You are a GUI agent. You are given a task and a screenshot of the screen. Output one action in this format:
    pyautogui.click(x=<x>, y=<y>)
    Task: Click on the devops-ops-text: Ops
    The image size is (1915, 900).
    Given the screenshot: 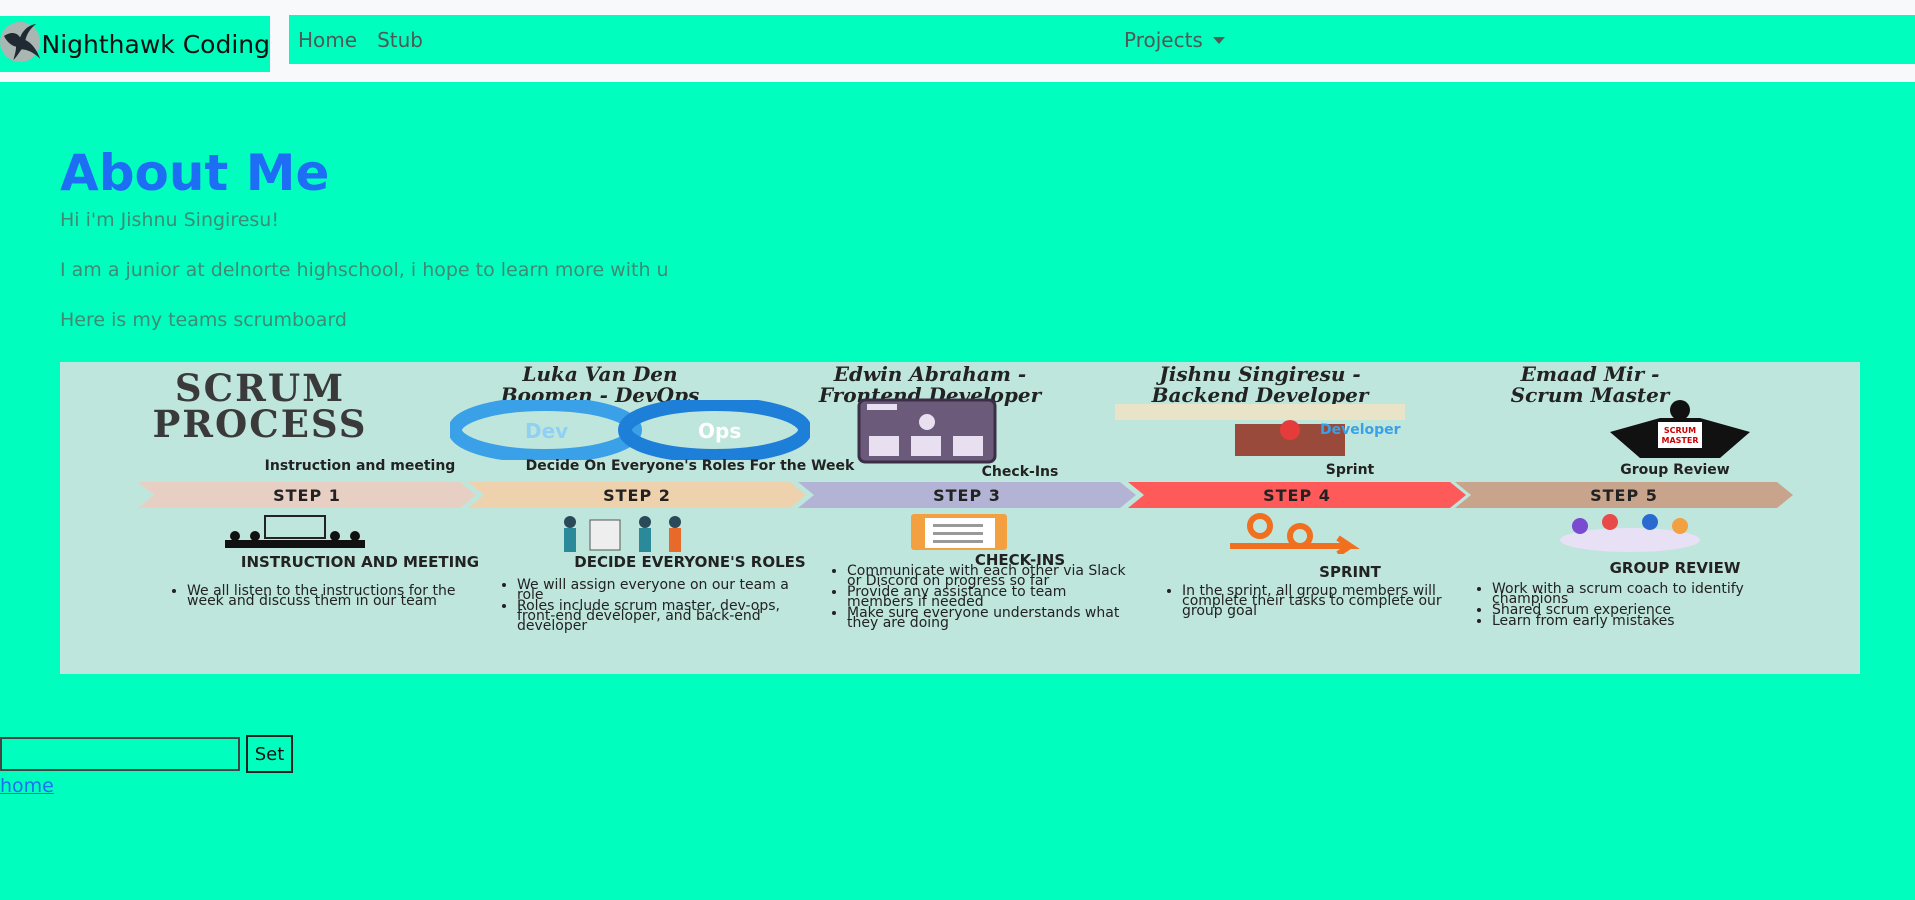 What is the action you would take?
    pyautogui.click(x=719, y=431)
    